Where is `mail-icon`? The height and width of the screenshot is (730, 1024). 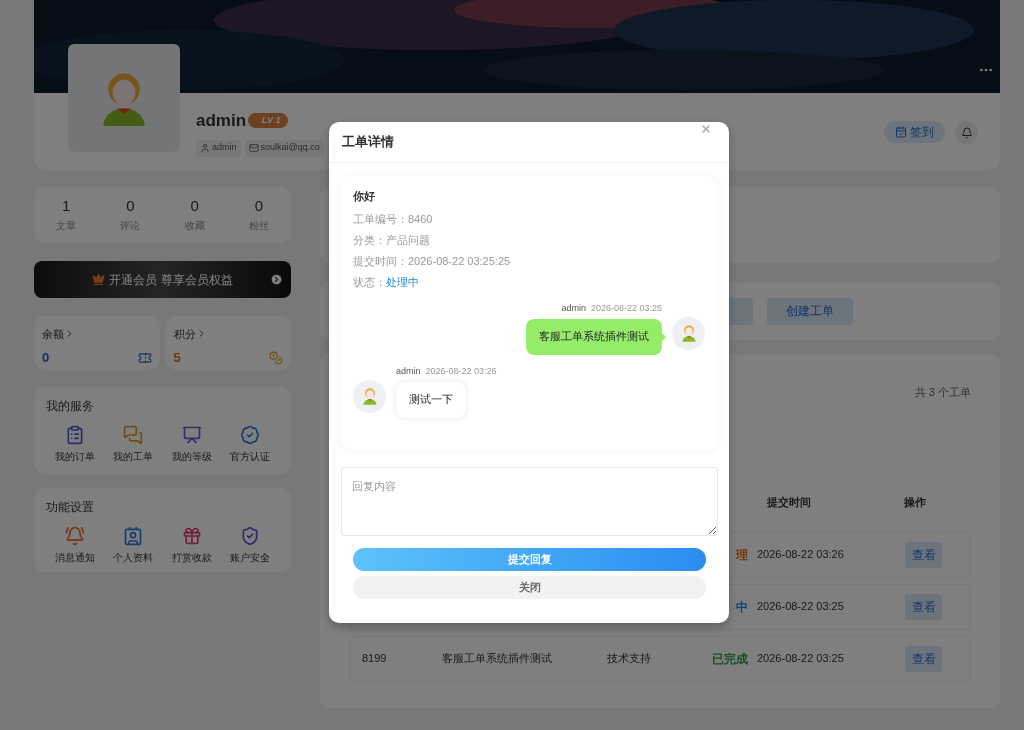 mail-icon is located at coordinates (253, 148).